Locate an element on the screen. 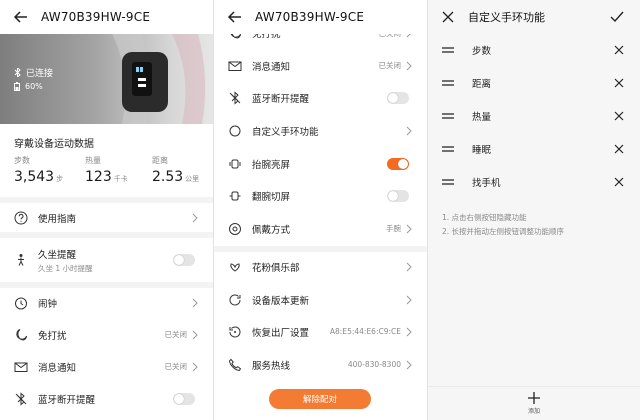 This screenshot has height=420, width=640. bottom-bar: 添加 is located at coordinates (534, 403).